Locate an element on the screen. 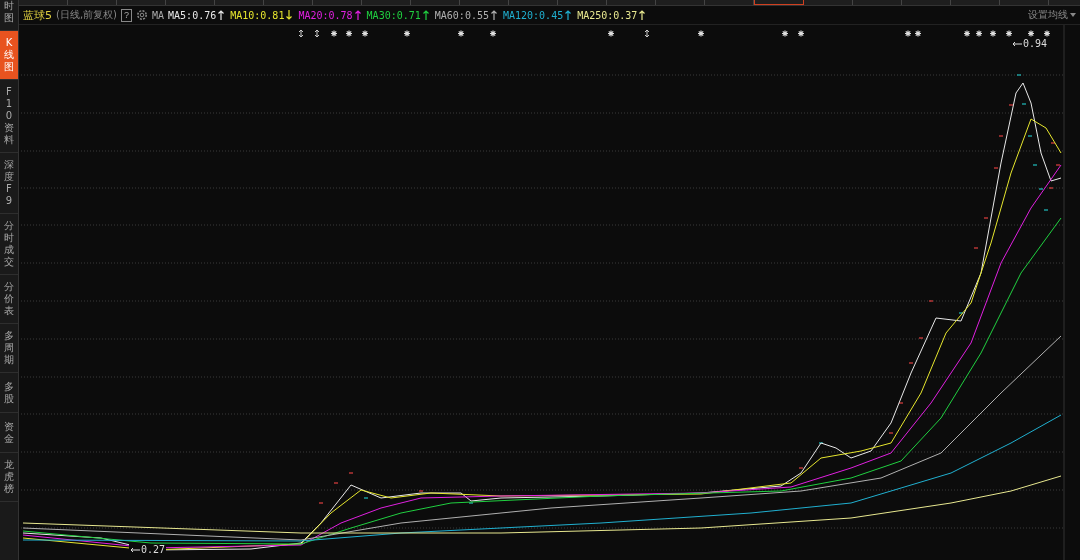  ma-settings-button: 设置均线 is located at coordinates (1052, 15).